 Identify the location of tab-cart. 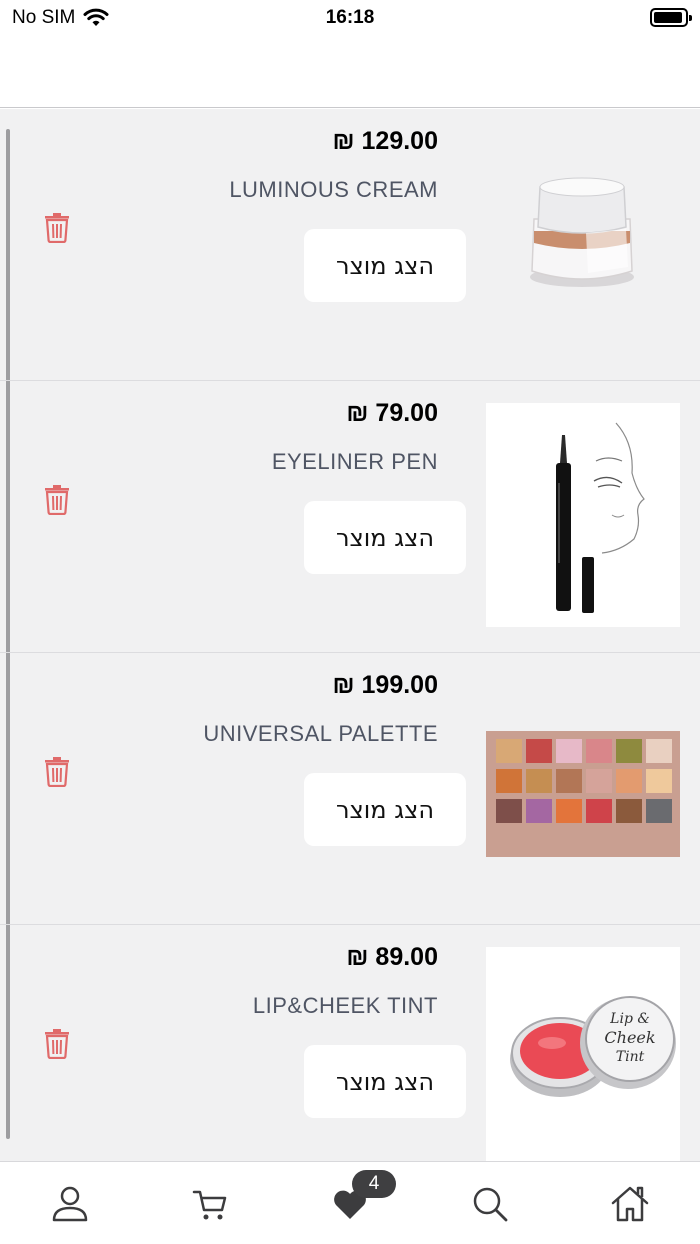
(210, 1204).